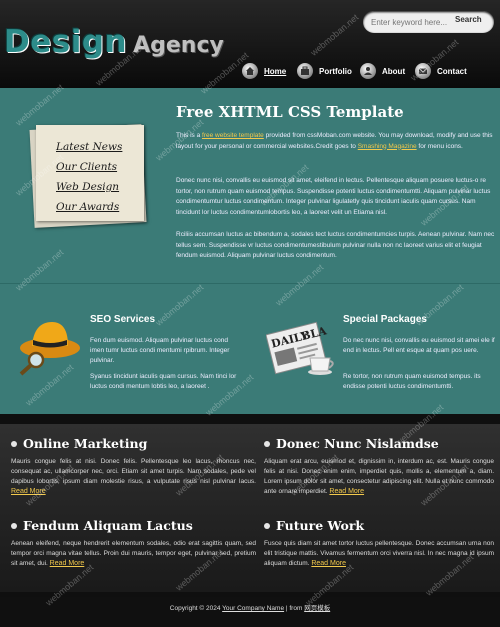 The width and height of the screenshot is (500, 627). Describe the element at coordinates (178, 45) in the screenshot. I see `logo-sub-text: Agency` at that location.